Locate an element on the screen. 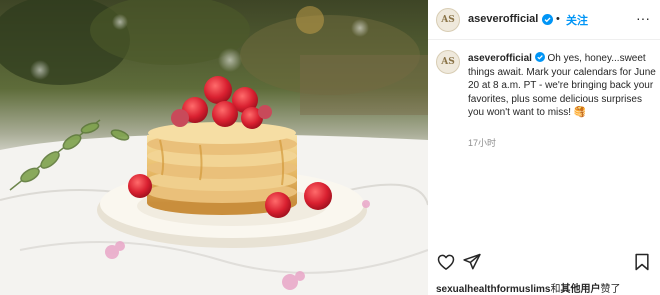 Image resolution: width=660 pixels, height=295 pixels. share-button is located at coordinates (472, 262).